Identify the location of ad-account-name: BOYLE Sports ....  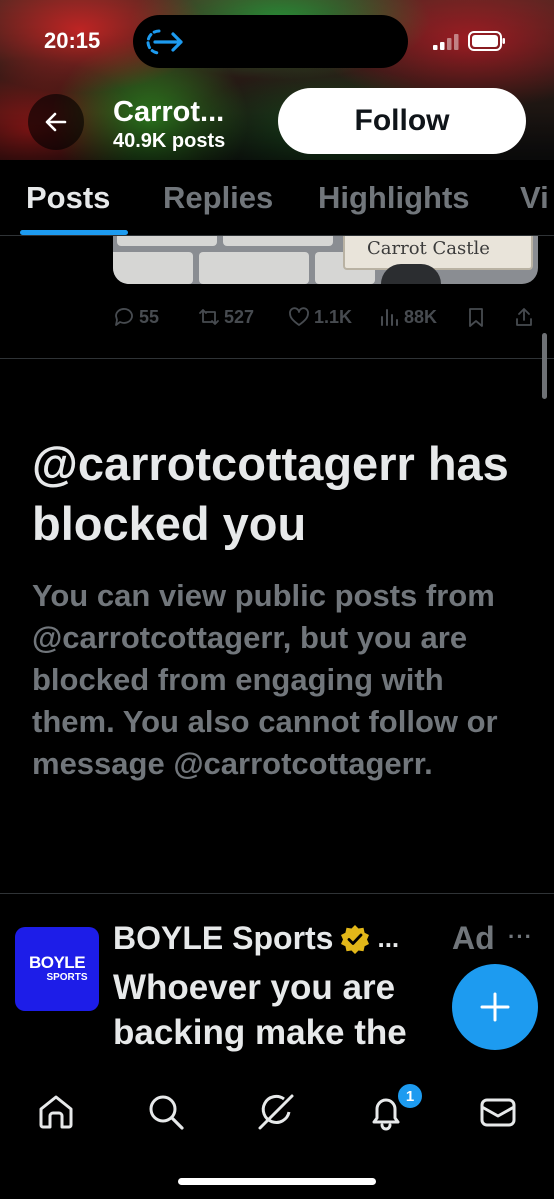
(256, 938).